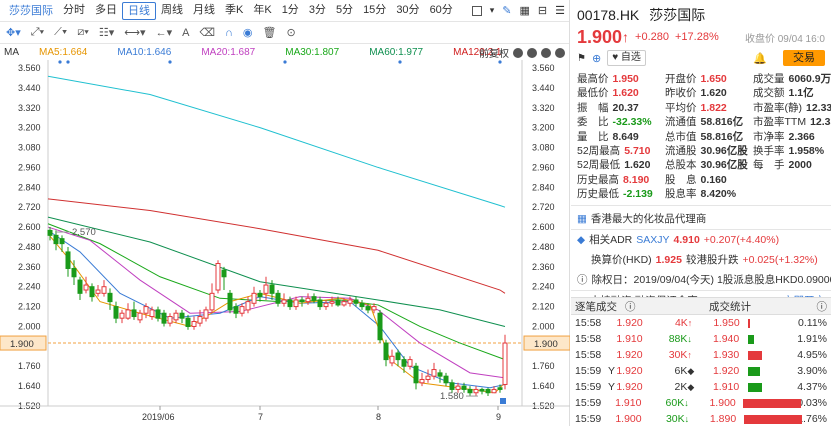 Image resolution: width=831 pixels, height=427 pixels. I want to click on period-tab-10: 15分, so click(374, 11).